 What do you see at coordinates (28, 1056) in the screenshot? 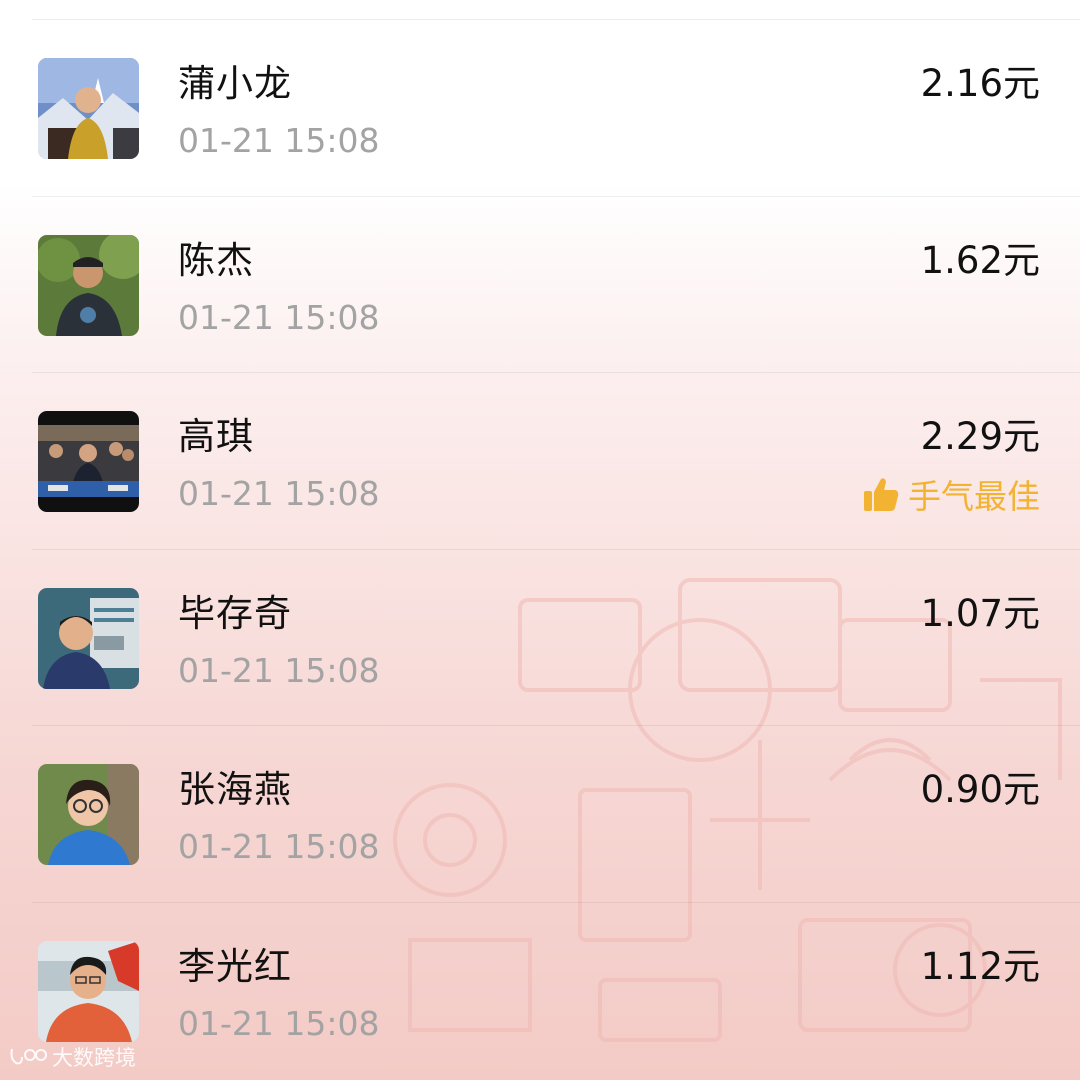
I see `watermark-logo-icon` at bounding box center [28, 1056].